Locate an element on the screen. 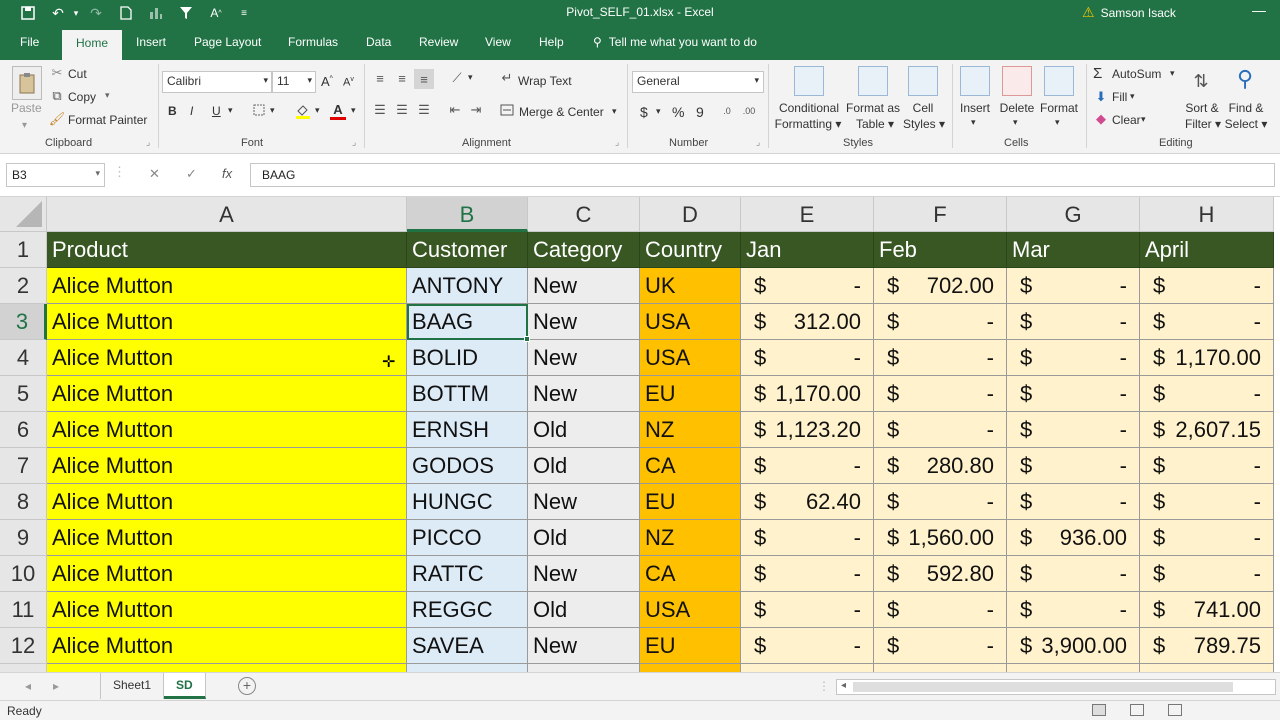  number-launcher-icon: ⌟ is located at coordinates (758, 142).